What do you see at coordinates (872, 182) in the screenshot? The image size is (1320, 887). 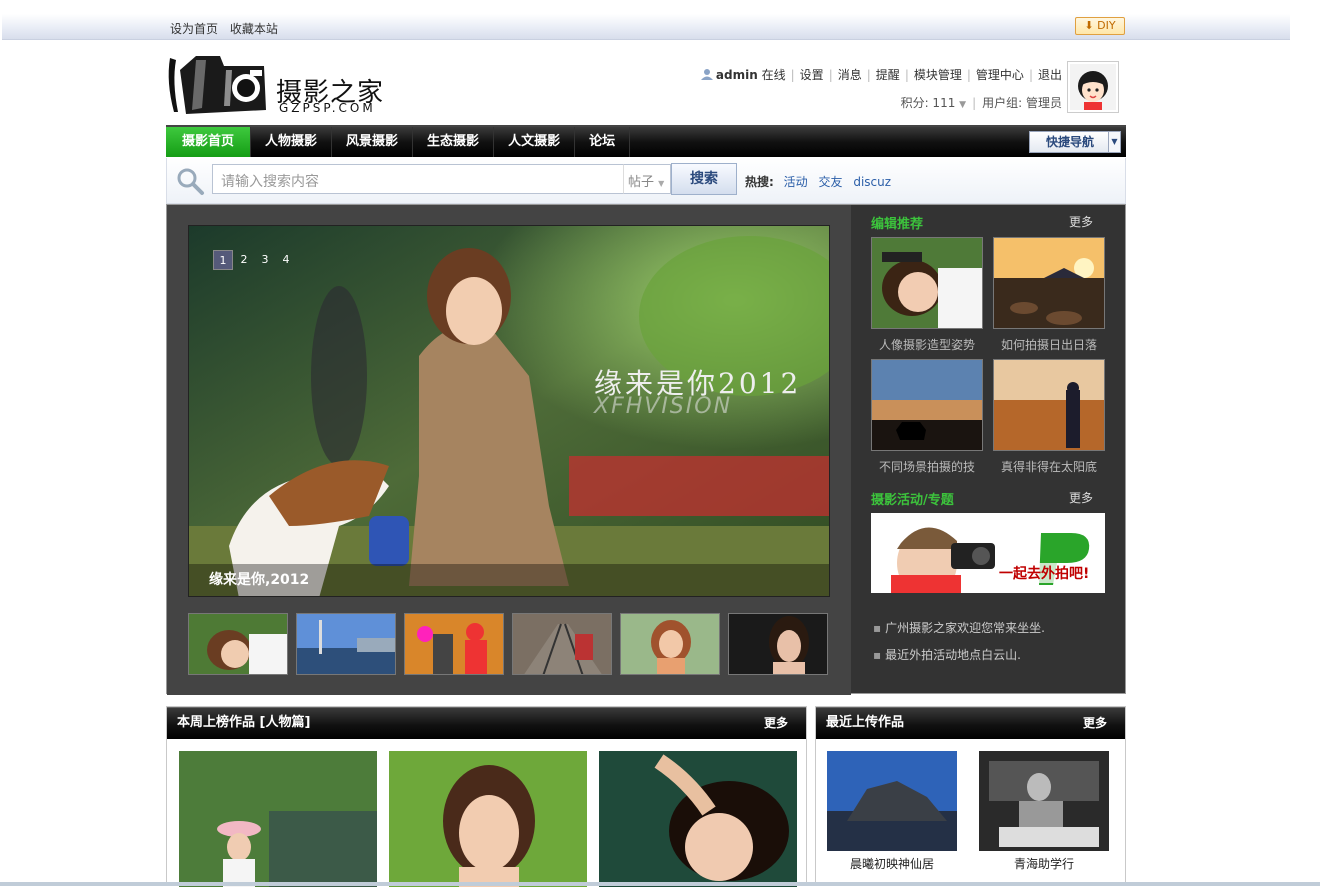 I see `hot-link-discuz: discuz` at bounding box center [872, 182].